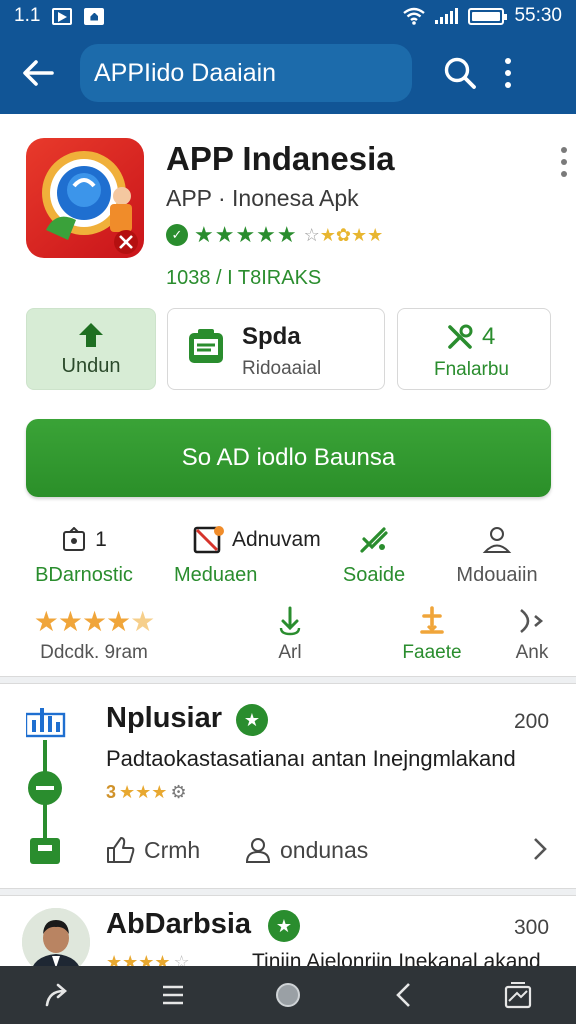  What do you see at coordinates (27, 15) in the screenshot?
I see `status-time-left: 1.1` at bounding box center [27, 15].